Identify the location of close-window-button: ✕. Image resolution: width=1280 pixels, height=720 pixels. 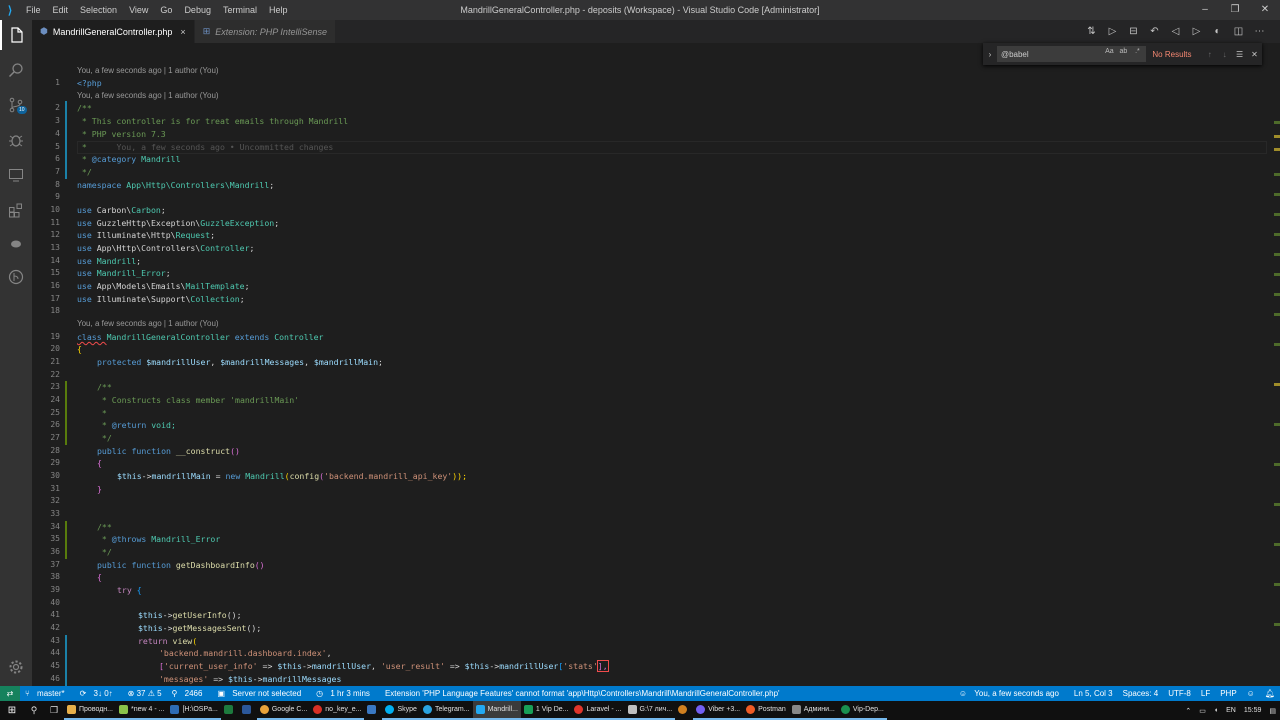
(1265, 10).